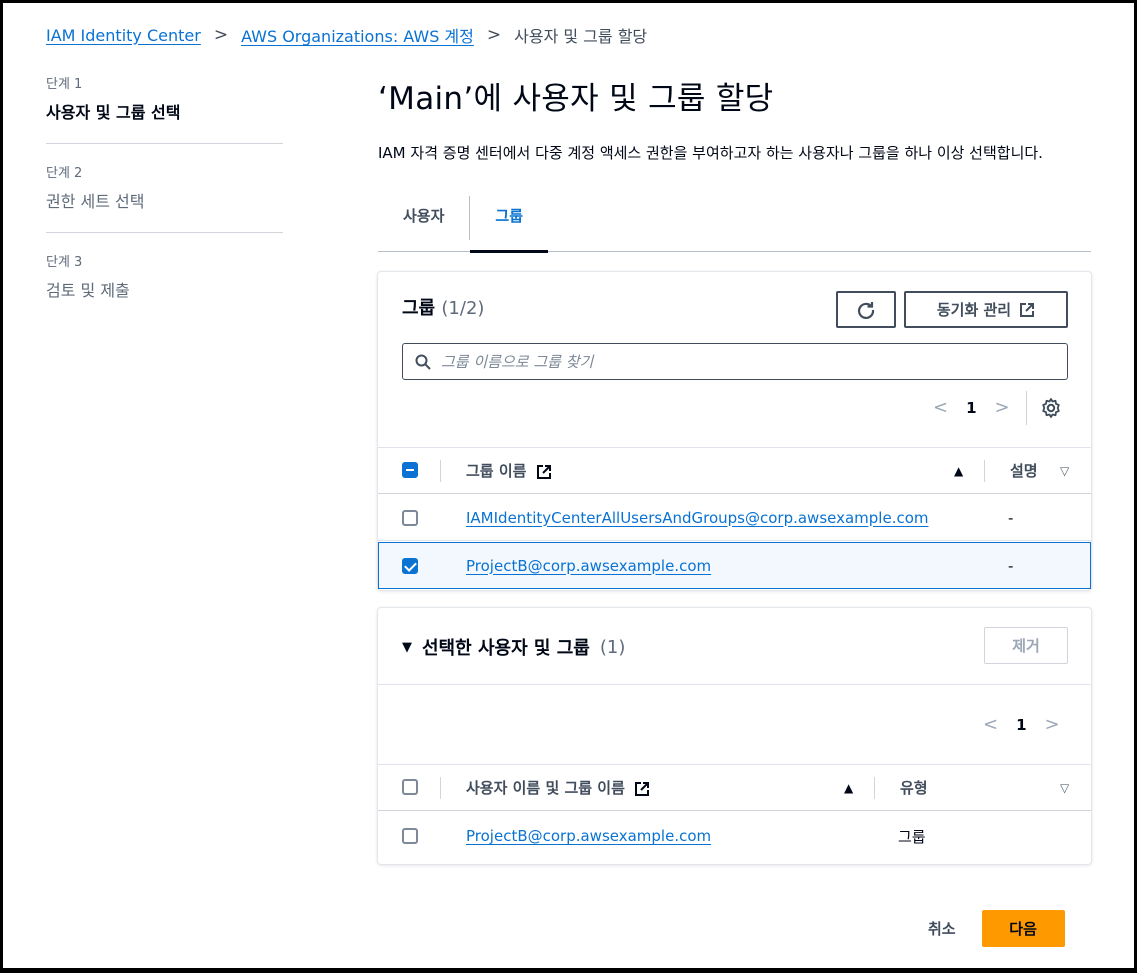 This screenshot has width=1137, height=973. Describe the element at coordinates (1024, 470) in the screenshot. I see `column-header-description: 설명` at that location.